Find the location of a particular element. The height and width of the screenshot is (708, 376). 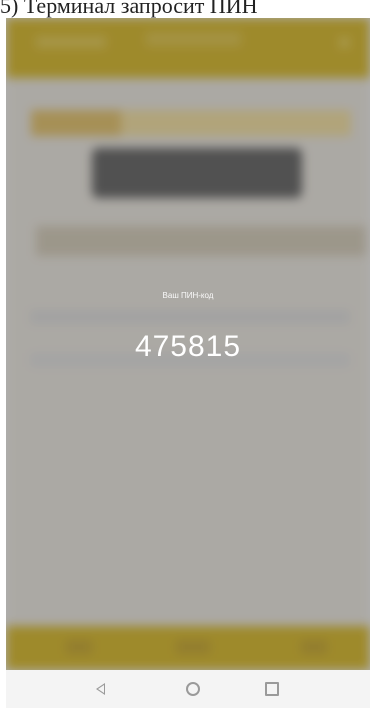

pin-code: 475815 is located at coordinates (188, 346).